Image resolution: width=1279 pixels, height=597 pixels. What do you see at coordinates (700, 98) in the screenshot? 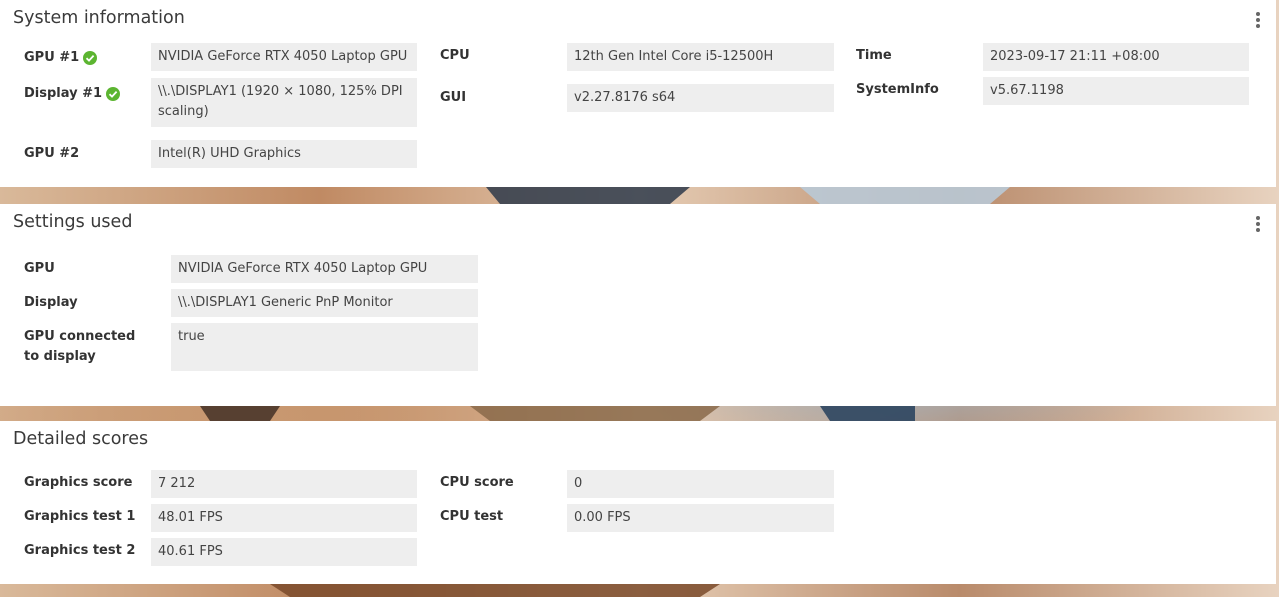
I see `gui-value: v2.27.8176 s64` at bounding box center [700, 98].